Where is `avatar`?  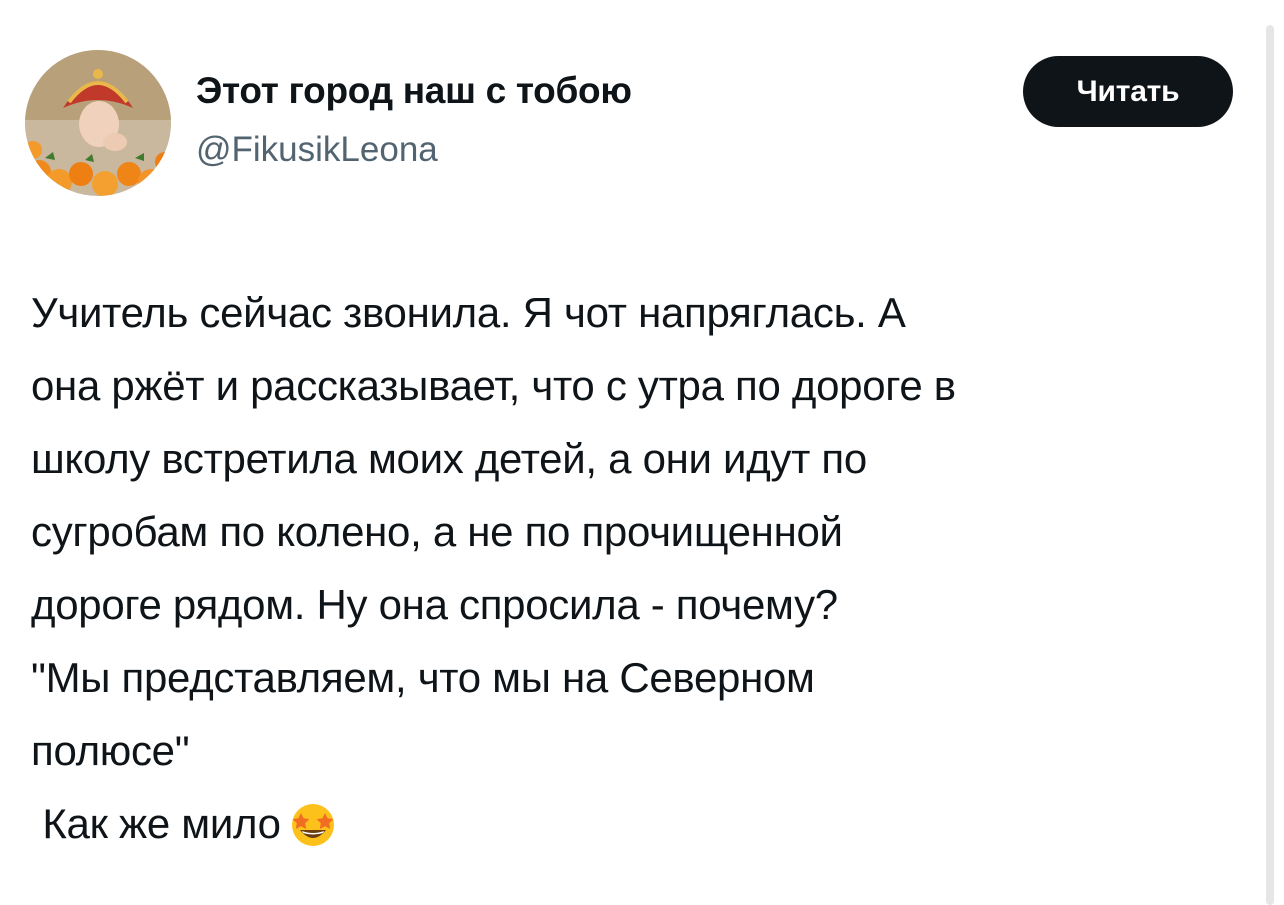 avatar is located at coordinates (98, 123).